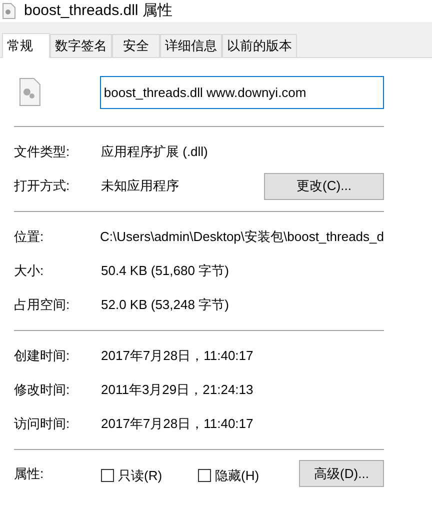  What do you see at coordinates (42, 305) in the screenshot?
I see `field-label: 占用空间:` at bounding box center [42, 305].